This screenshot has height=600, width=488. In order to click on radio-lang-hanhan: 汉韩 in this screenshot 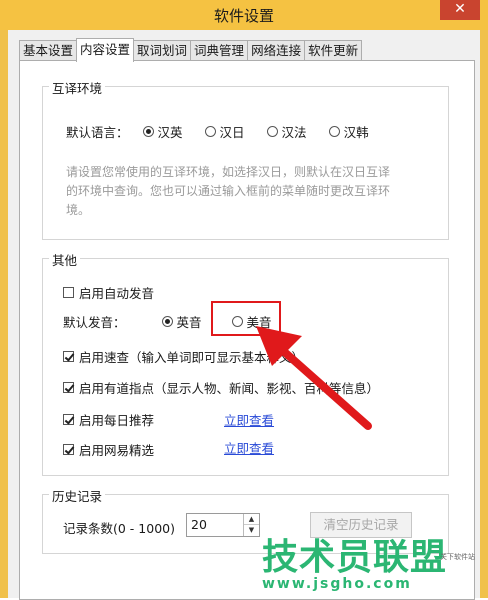, I will do `click(348, 131)`.